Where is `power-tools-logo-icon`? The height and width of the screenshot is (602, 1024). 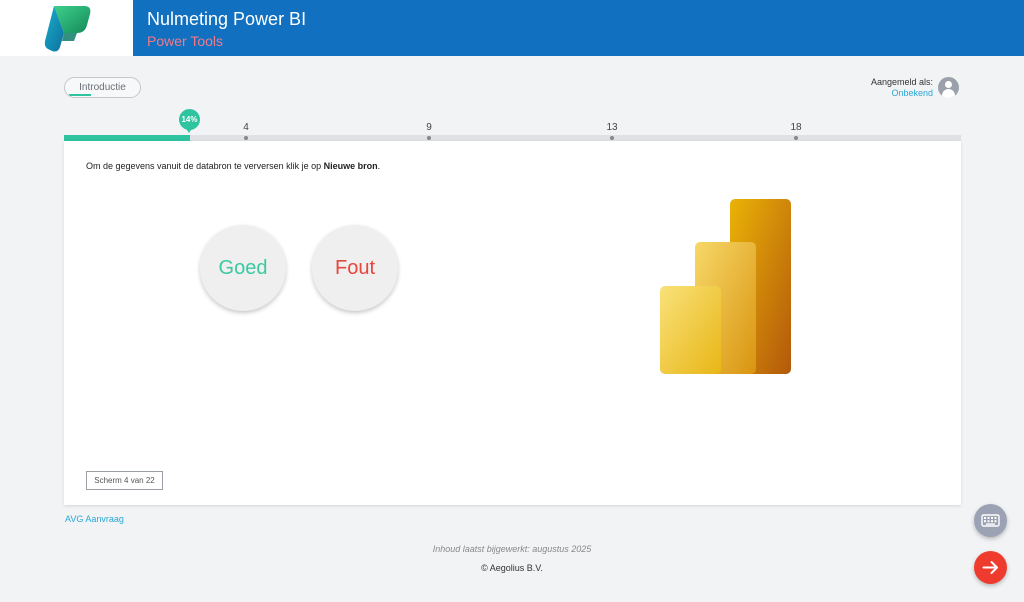
power-tools-logo-icon is located at coordinates (67, 29).